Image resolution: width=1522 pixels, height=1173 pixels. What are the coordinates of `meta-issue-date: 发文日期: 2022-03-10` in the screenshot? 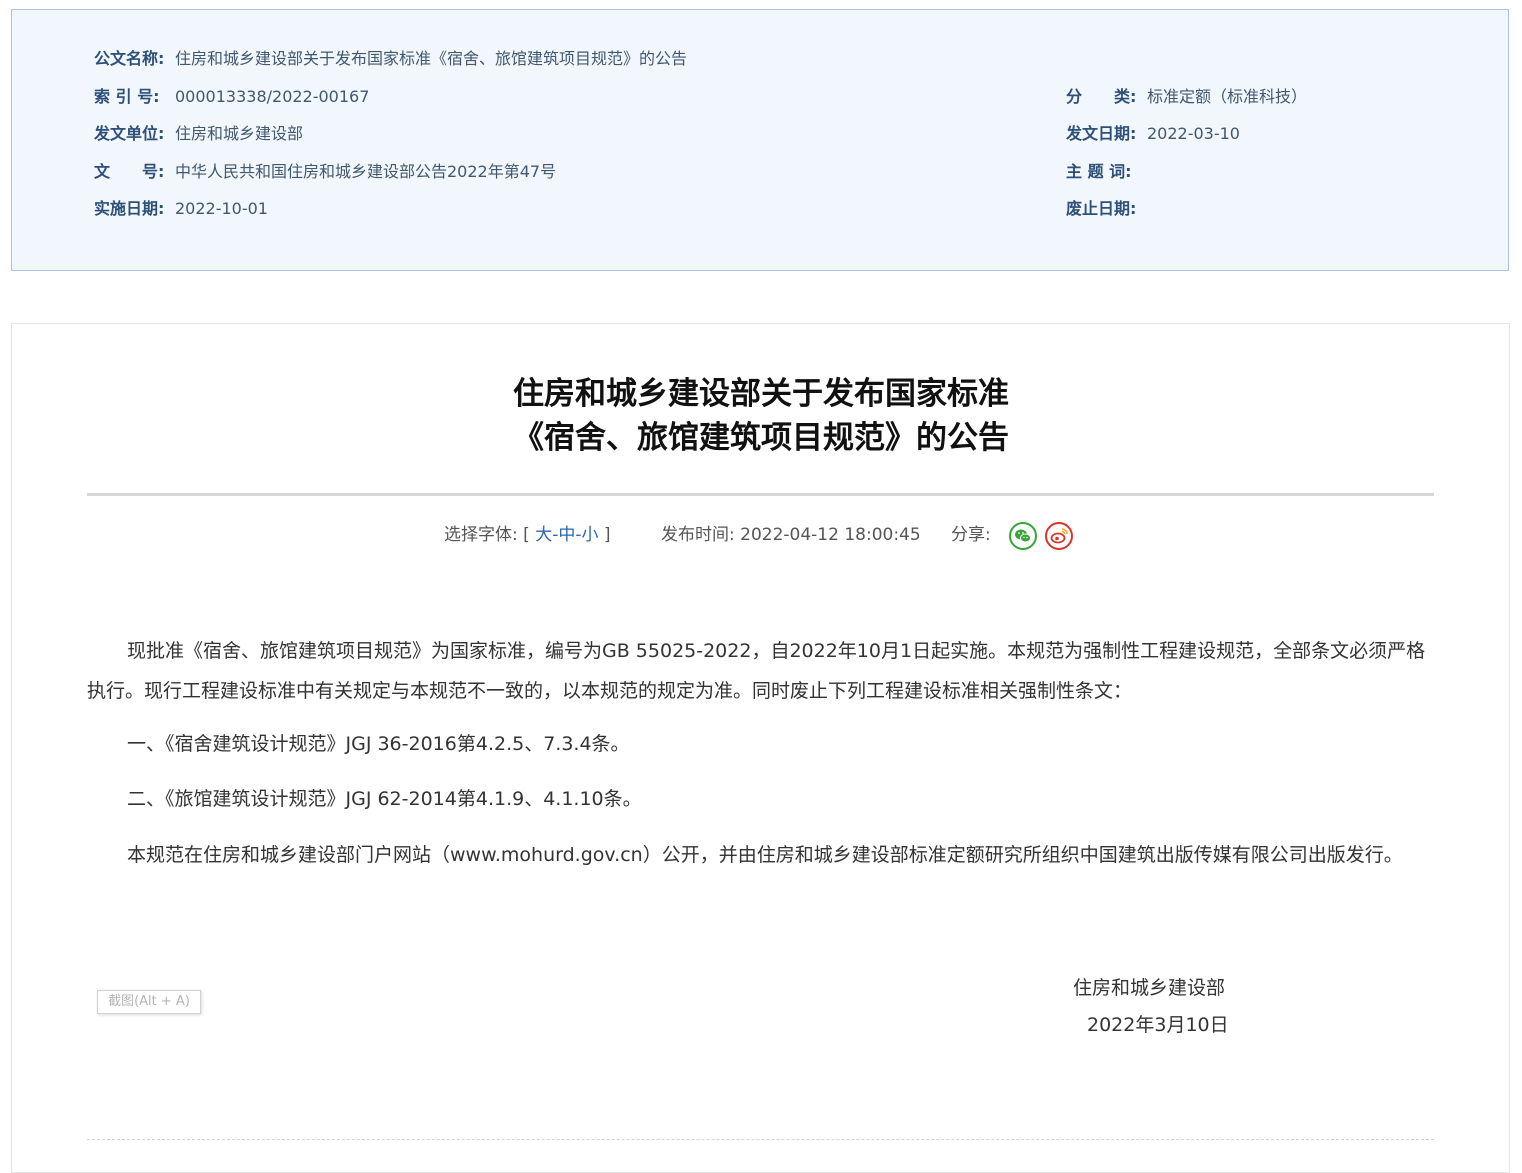 It's located at (1153, 134).